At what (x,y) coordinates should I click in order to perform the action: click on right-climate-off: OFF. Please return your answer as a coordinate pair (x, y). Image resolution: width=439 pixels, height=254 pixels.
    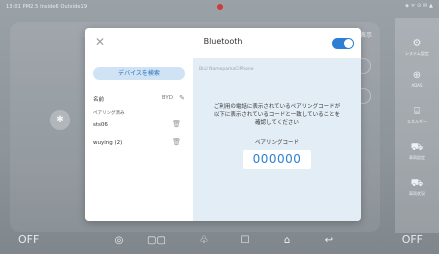
    Looking at the image, I should click on (412, 239).